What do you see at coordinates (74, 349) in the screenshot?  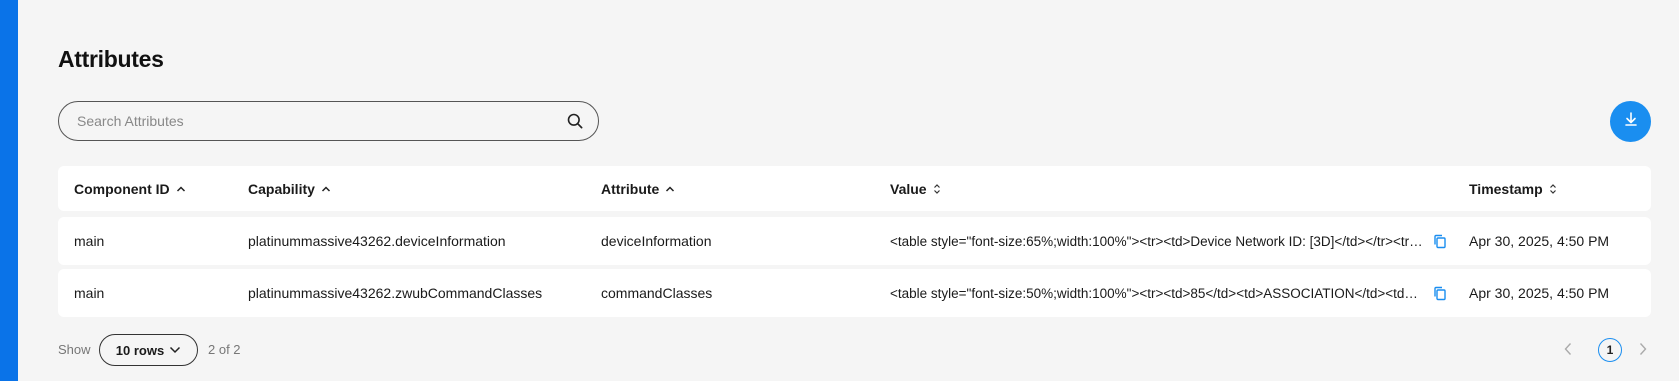 I see `show-label: Show` at bounding box center [74, 349].